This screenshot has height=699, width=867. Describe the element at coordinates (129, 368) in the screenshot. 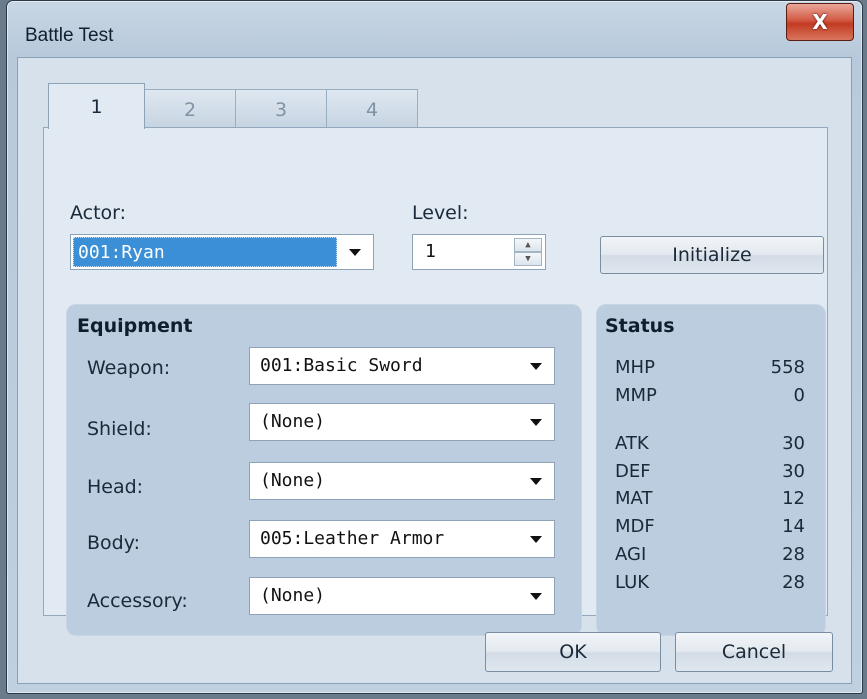

I see `weapon-label: Weapon:` at that location.